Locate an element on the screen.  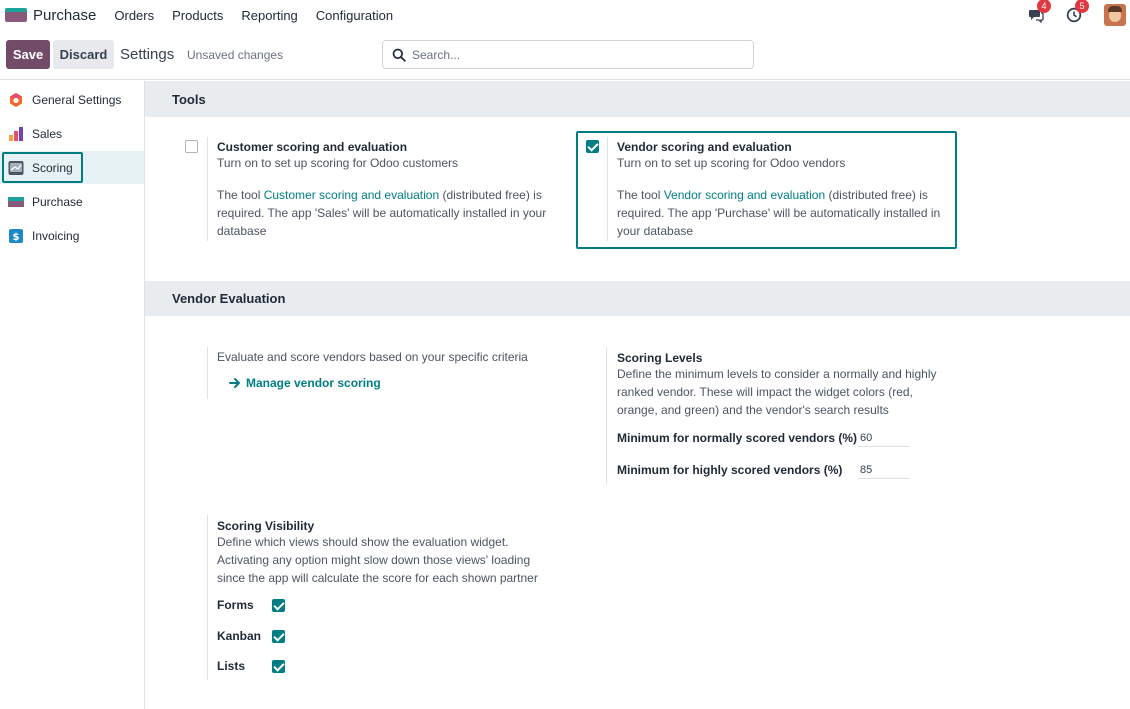
arrow-right-icon is located at coordinates (234, 383).